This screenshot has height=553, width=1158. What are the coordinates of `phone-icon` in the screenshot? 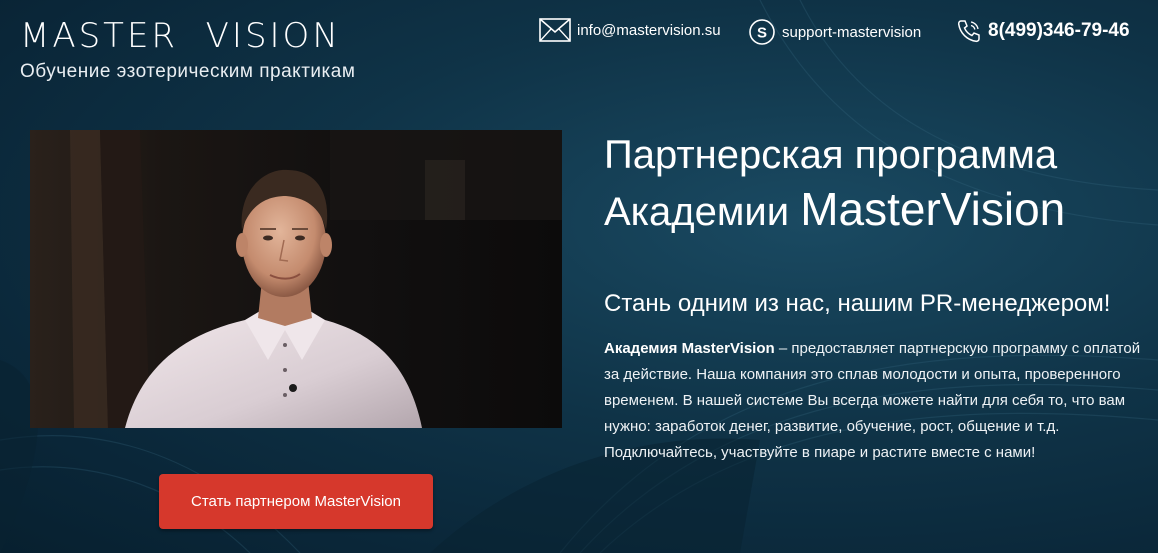 It's located at (969, 31).